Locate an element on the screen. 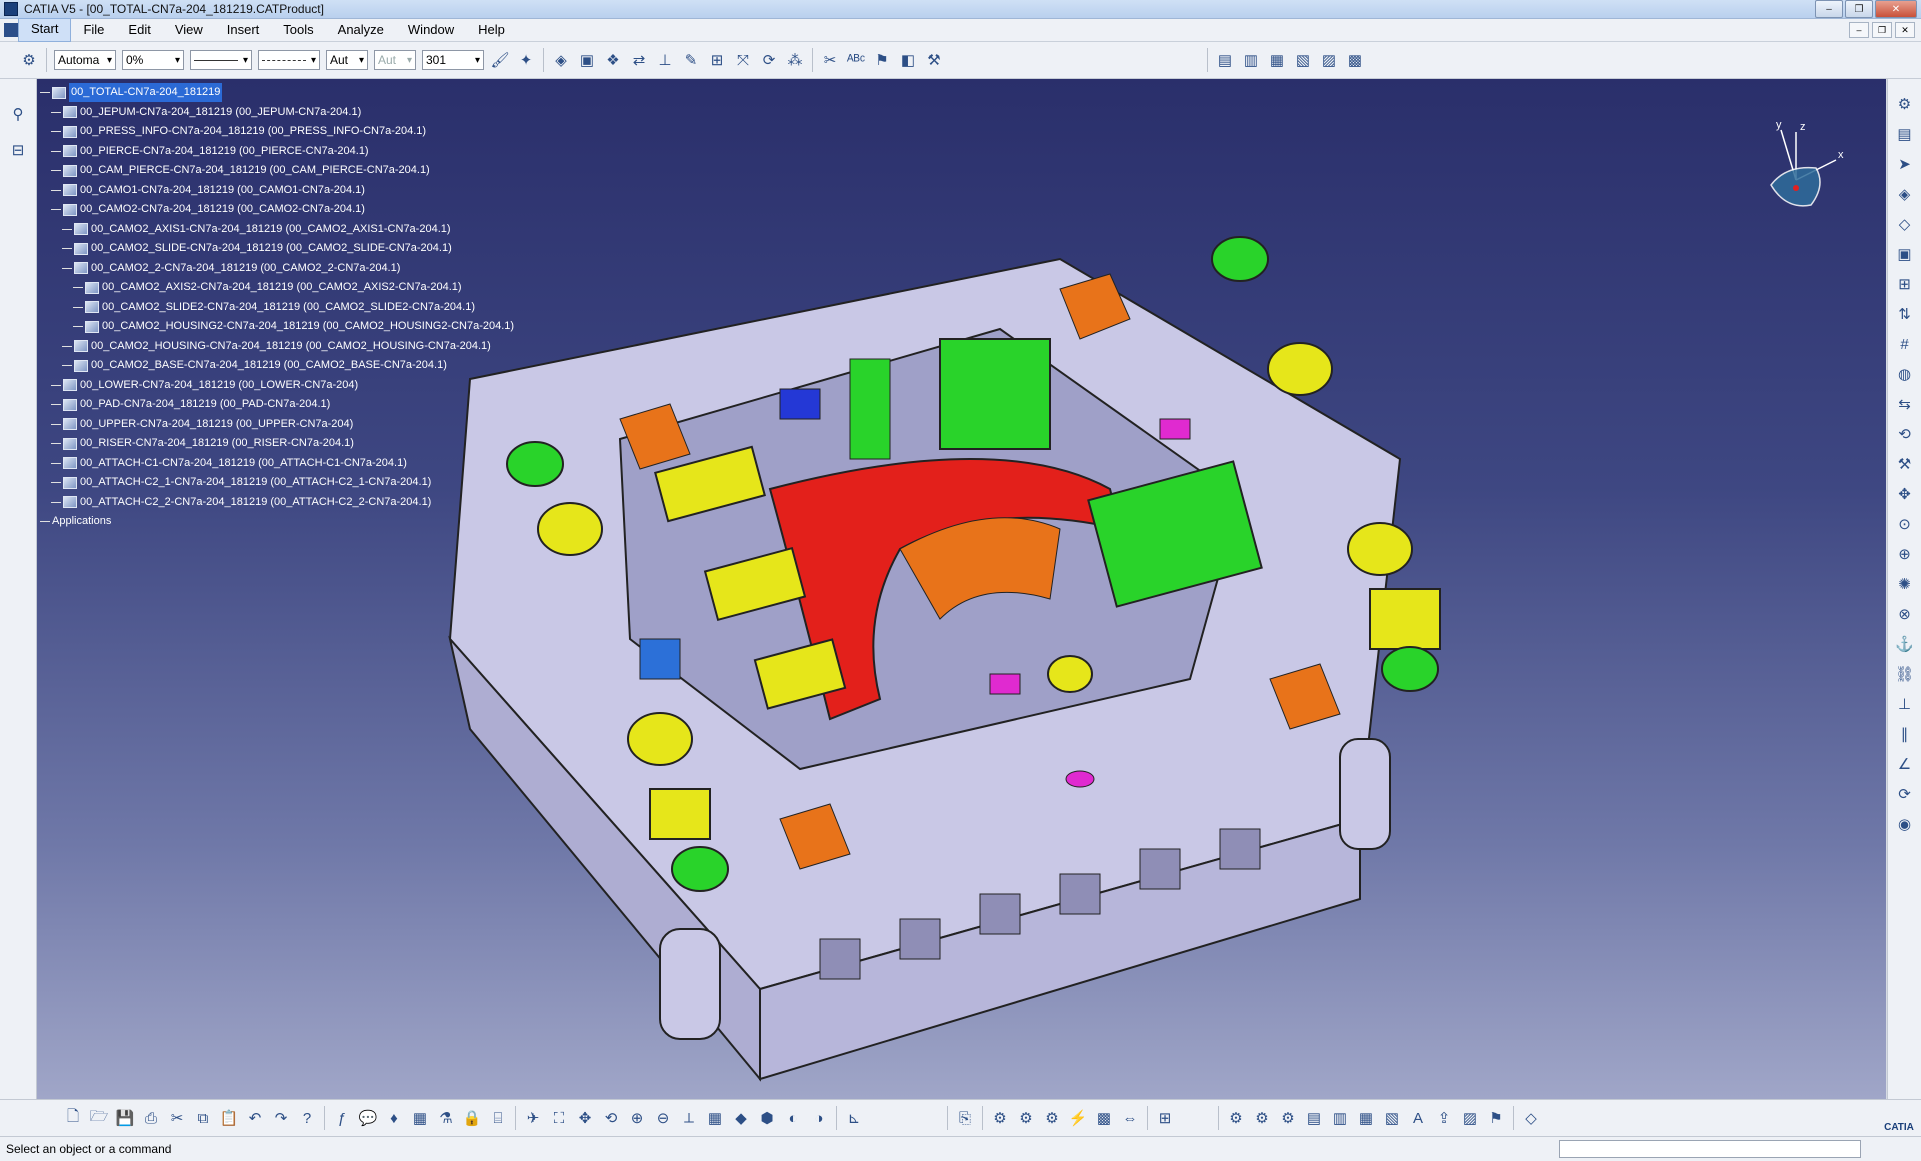  assembly-icon: ◈ is located at coordinates (561, 60).